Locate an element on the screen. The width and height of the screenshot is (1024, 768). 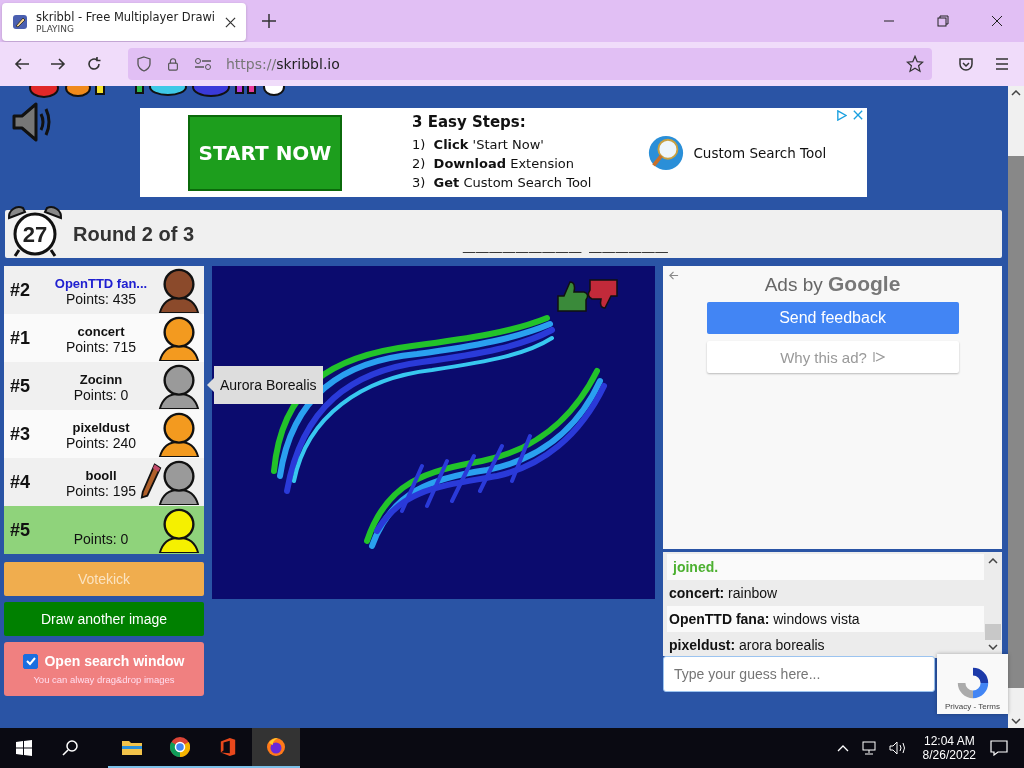
player-rank: #4 is located at coordinates (21, 482).